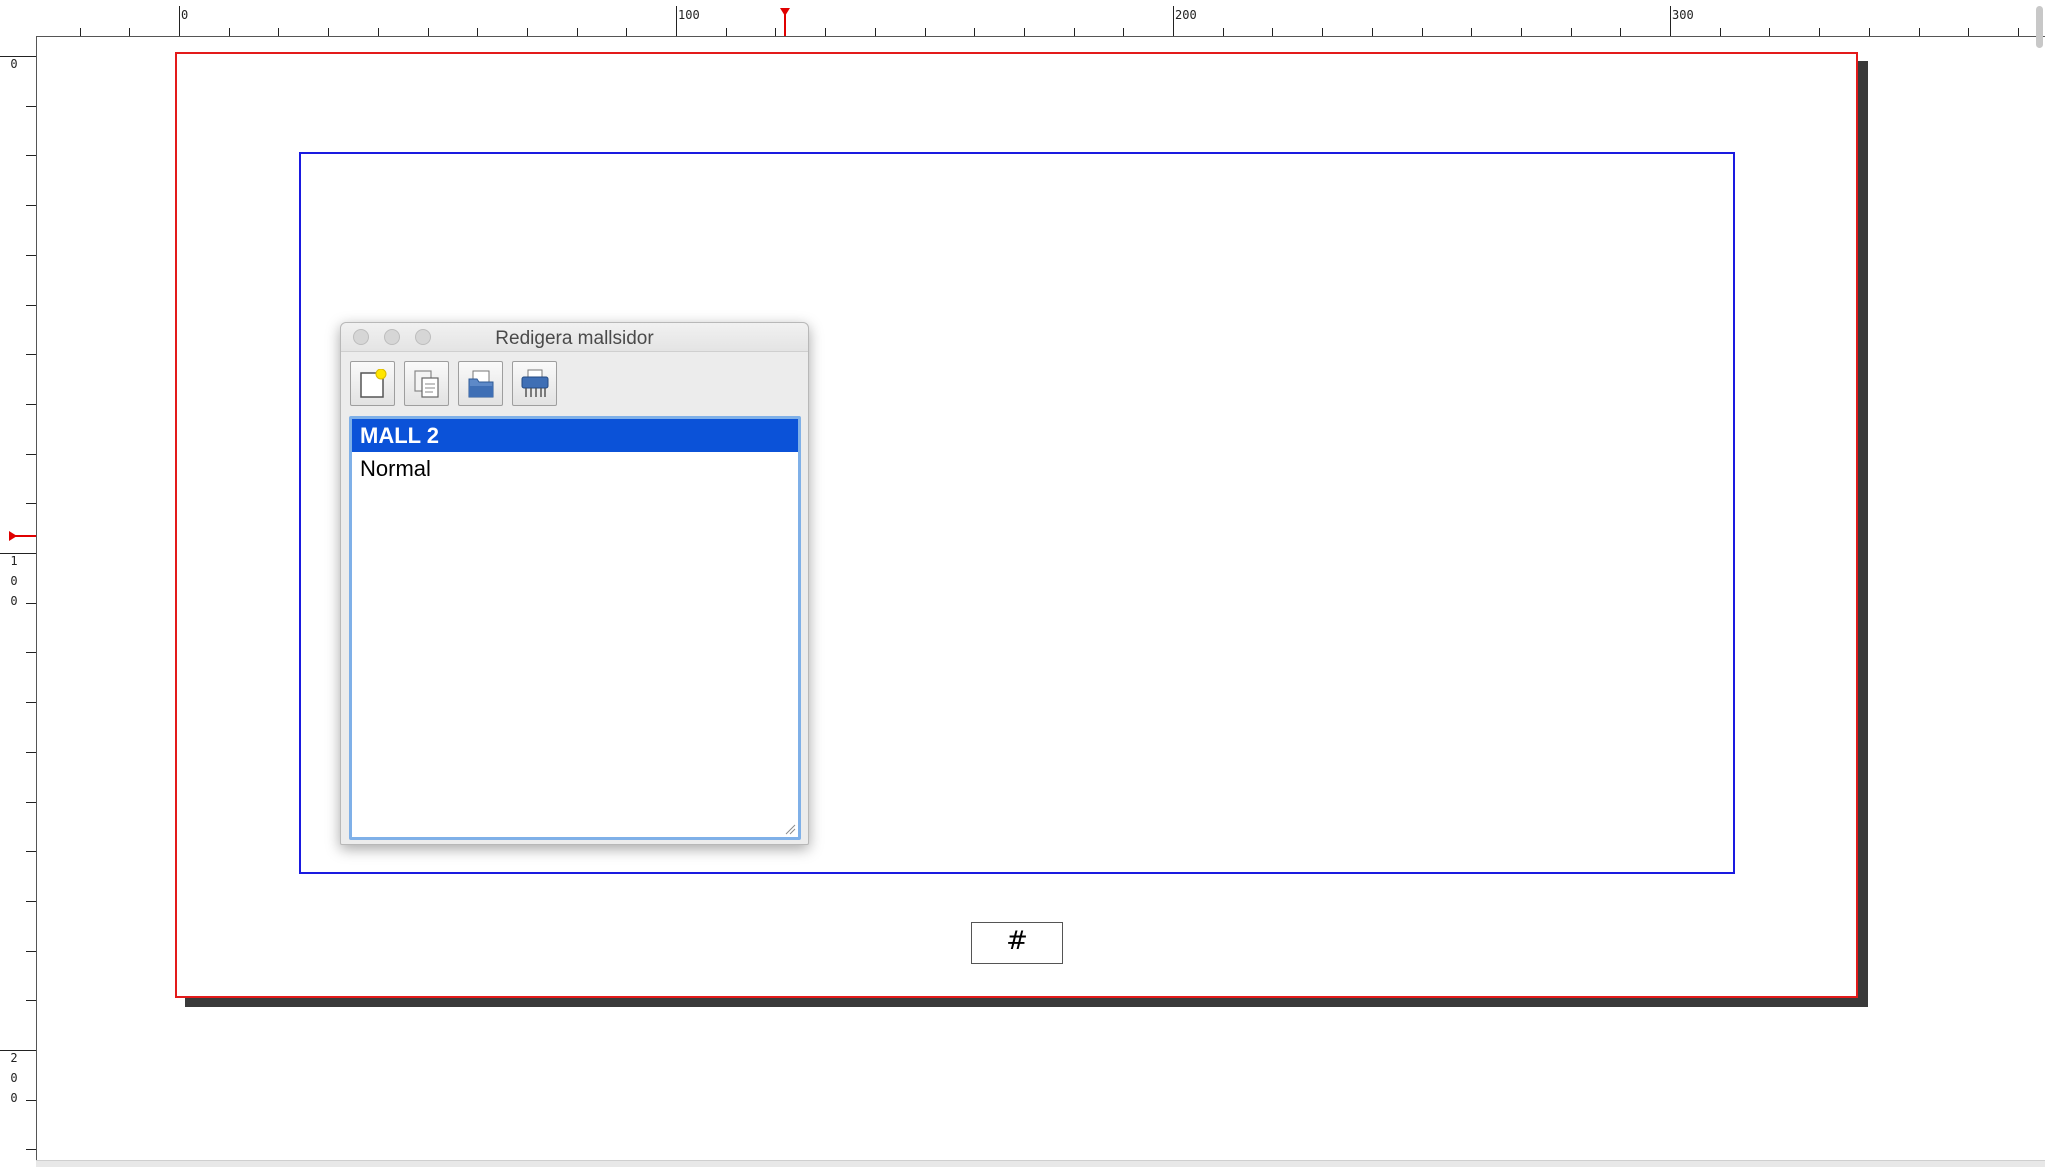  What do you see at coordinates (14, 581) in the screenshot?
I see `vruler-label-100-b: 0` at bounding box center [14, 581].